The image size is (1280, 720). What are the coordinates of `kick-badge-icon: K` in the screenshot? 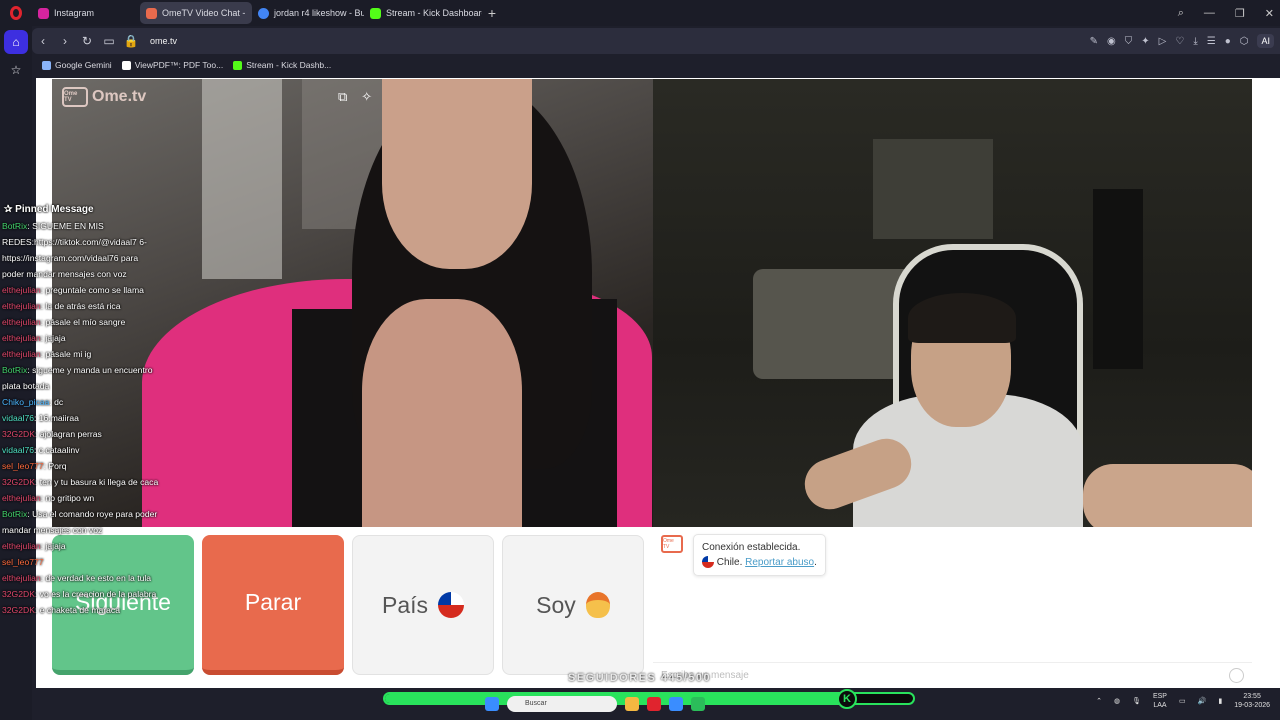 It's located at (847, 699).